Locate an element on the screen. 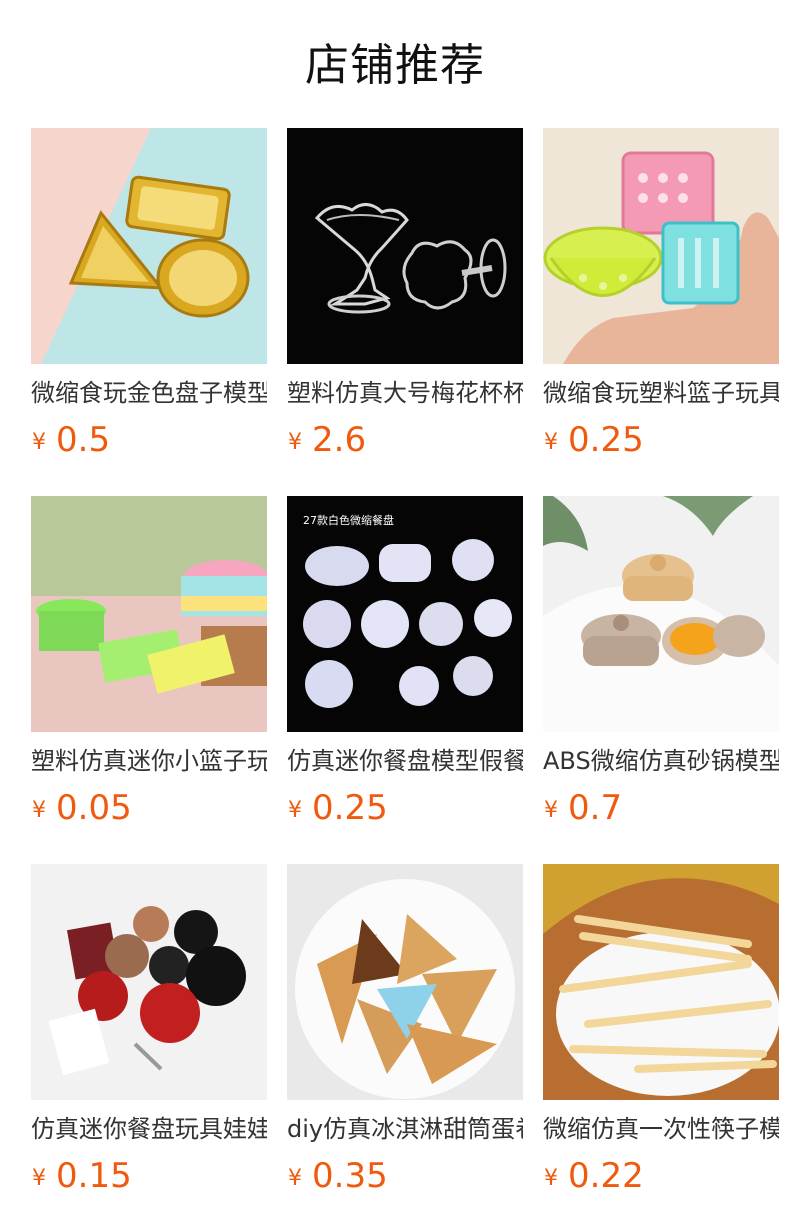 Image resolution: width=790 pixels, height=1232 pixels. price-value: 2.6 is located at coordinates (339, 440).